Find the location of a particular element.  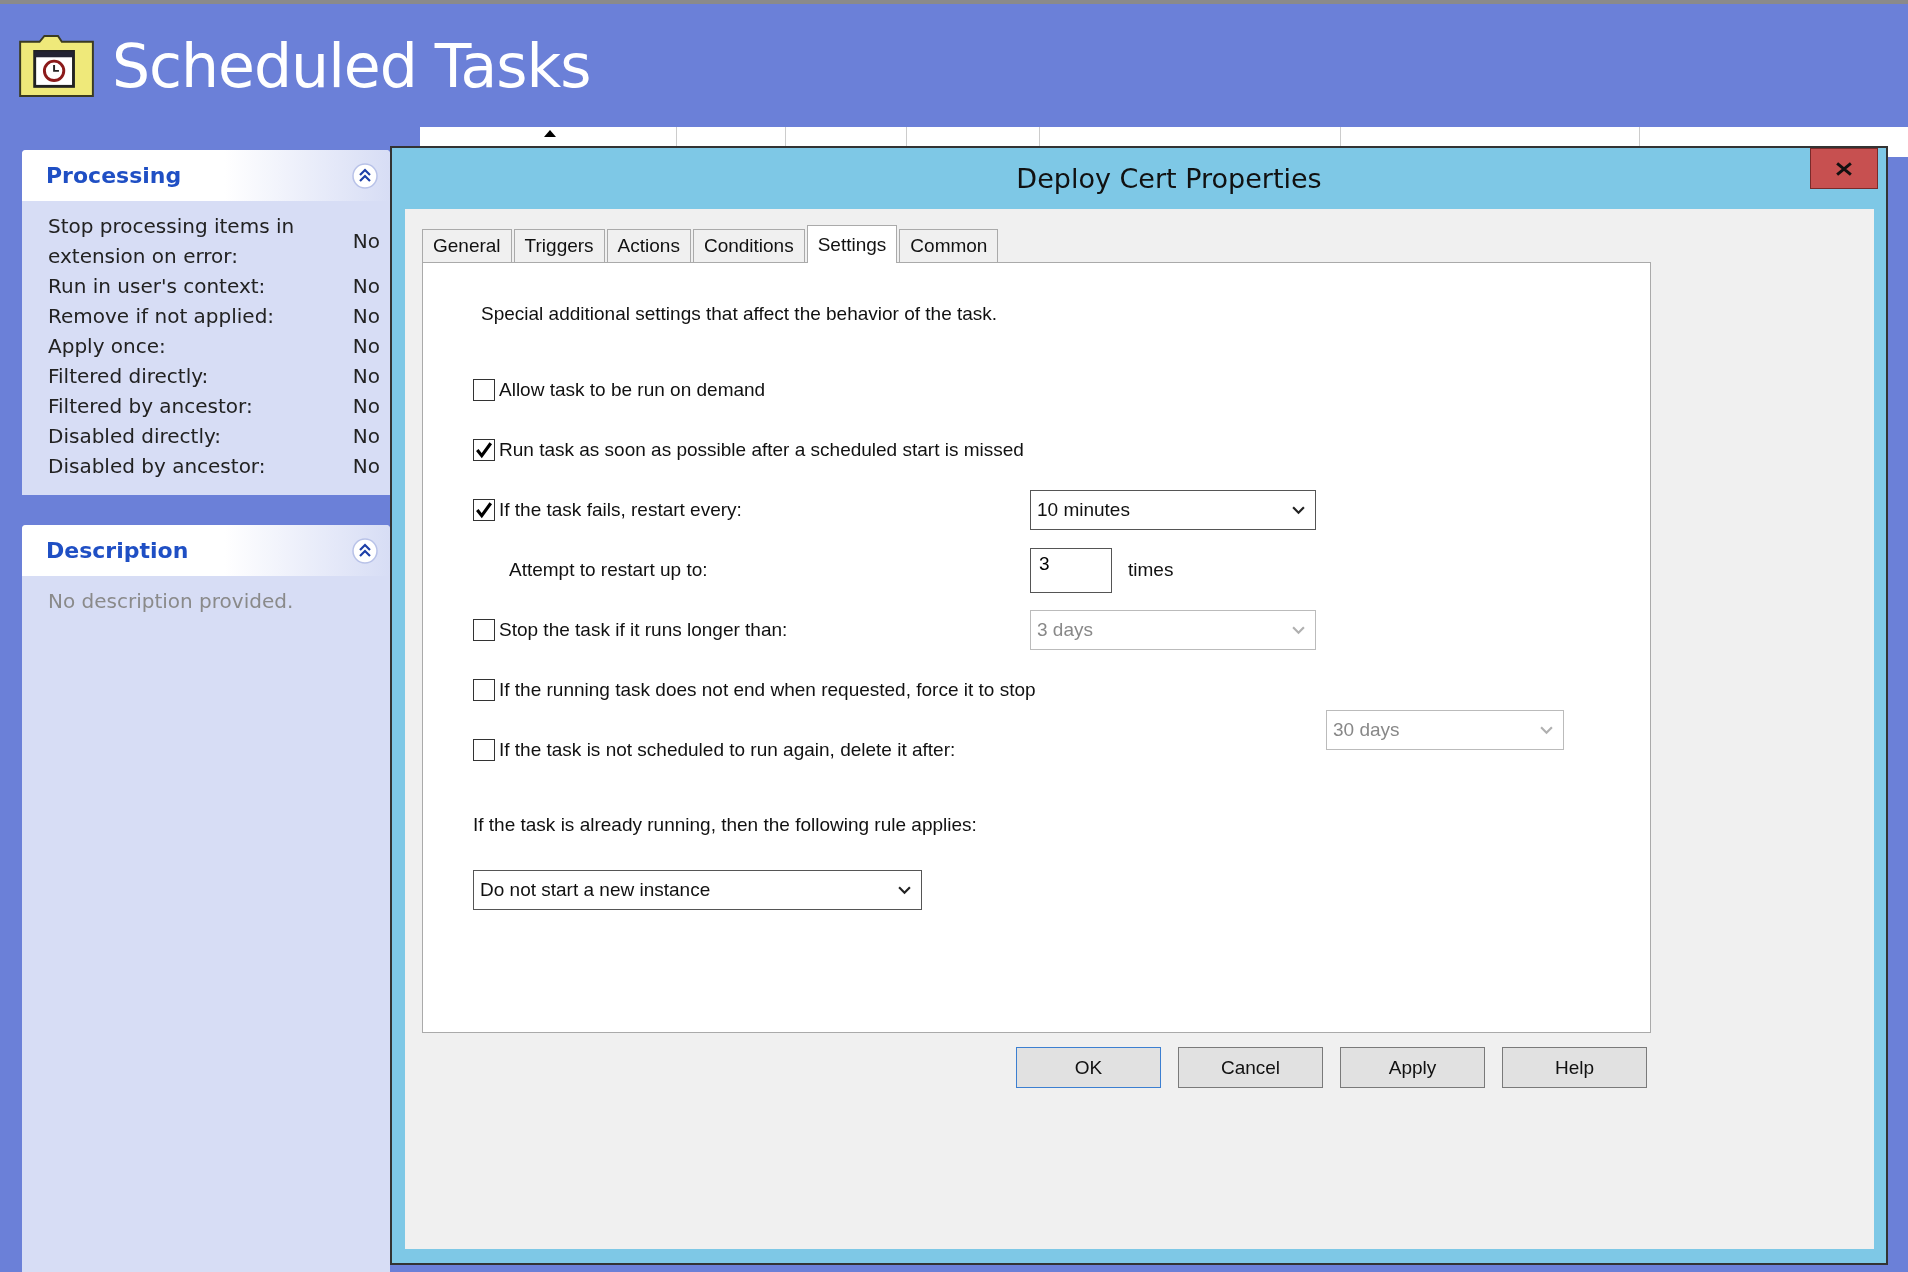

tab: Conditions is located at coordinates (748, 245).